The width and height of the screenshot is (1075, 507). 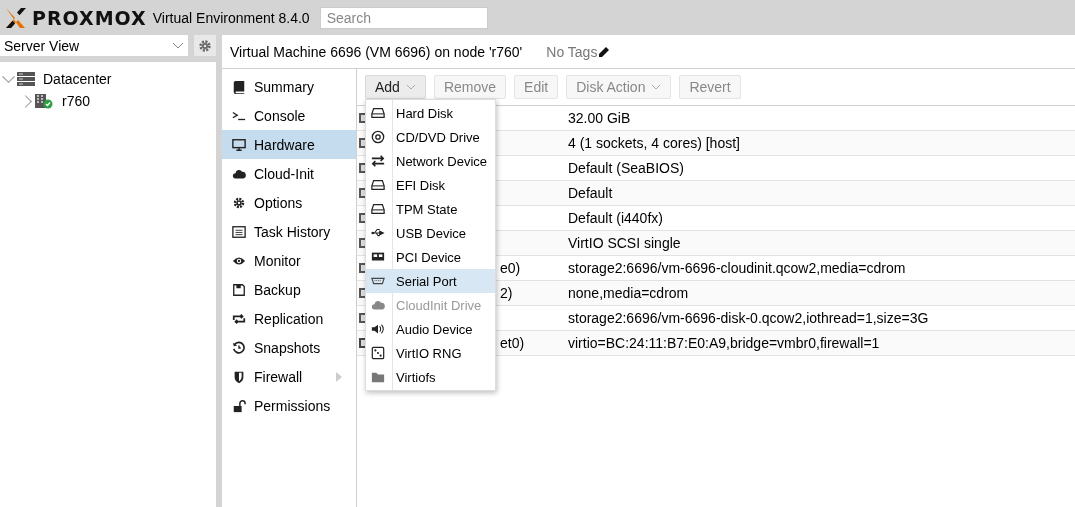 What do you see at coordinates (724, 343) in the screenshot?
I see `table-cell-text: virtio=BC:24:11:B7:E0:A9,bridge=vmbr0,firewall=1` at bounding box center [724, 343].